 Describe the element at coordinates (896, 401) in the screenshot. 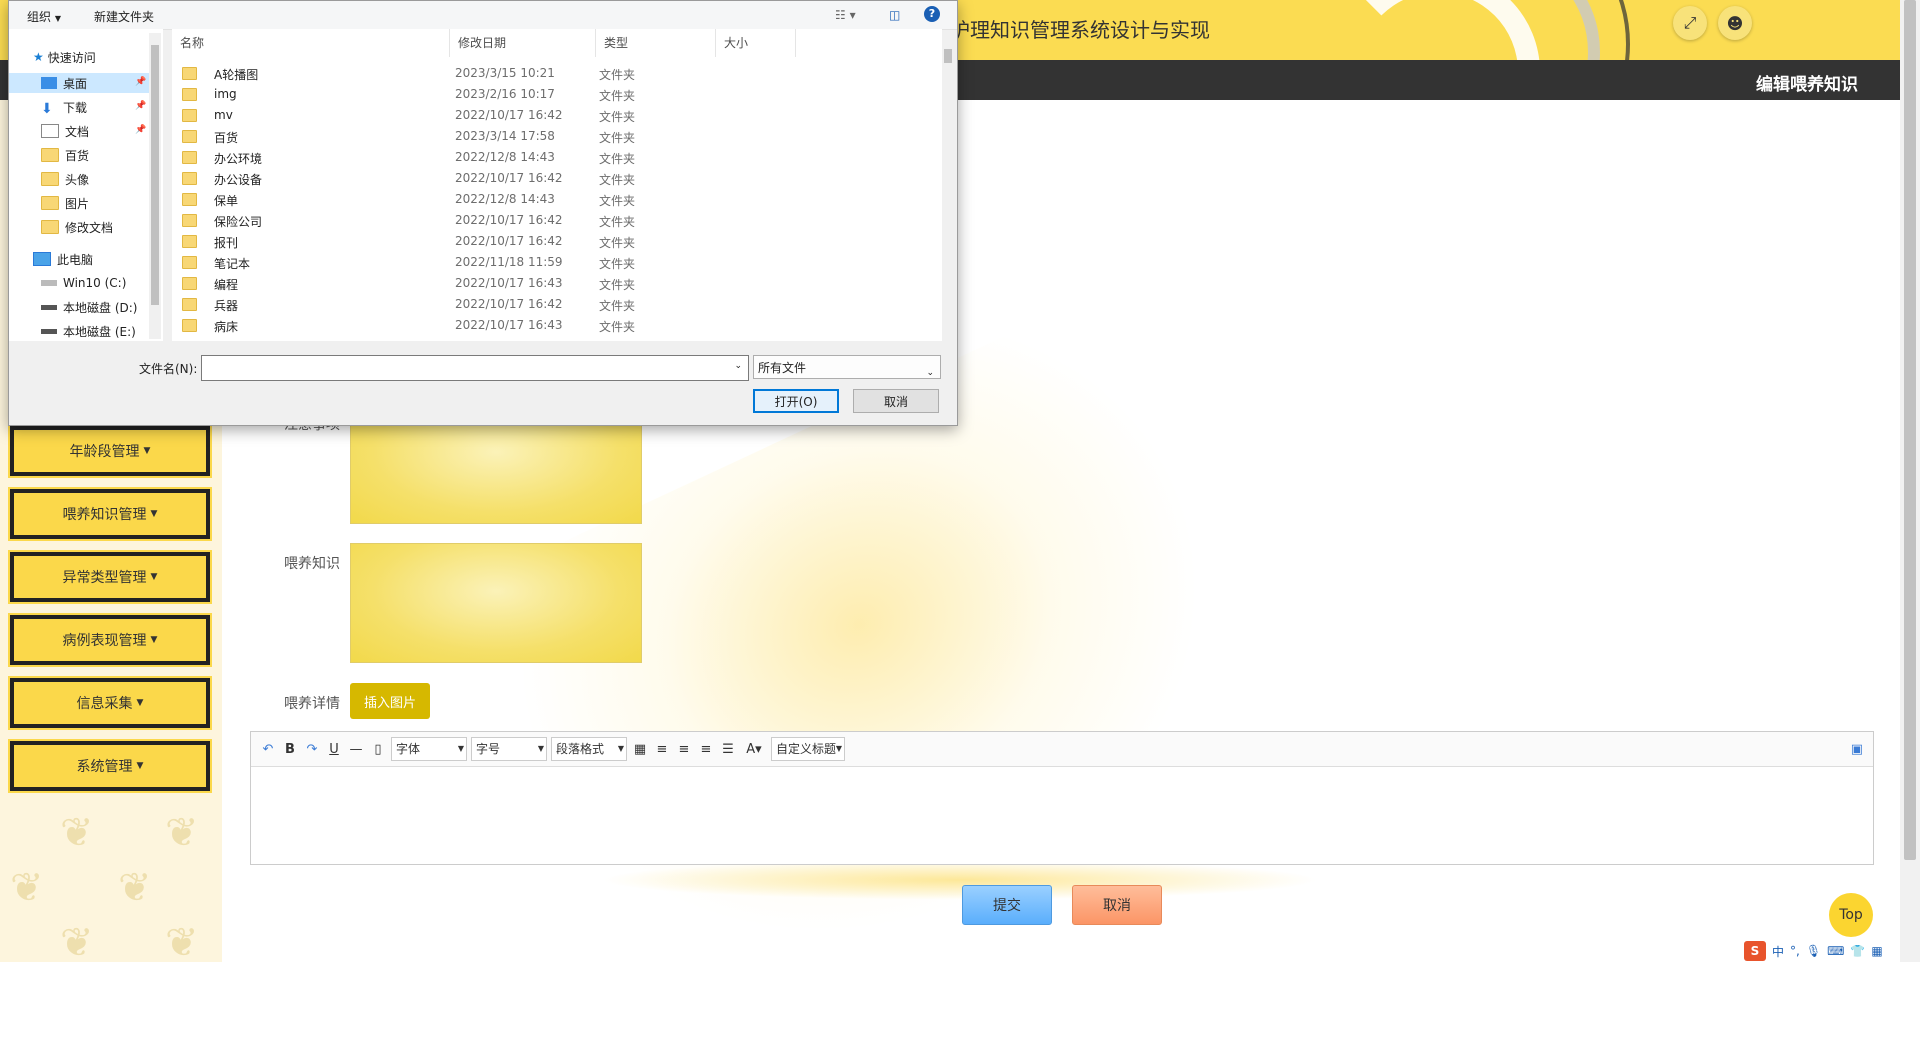

I see `dialog-cancel-button: 取消` at that location.